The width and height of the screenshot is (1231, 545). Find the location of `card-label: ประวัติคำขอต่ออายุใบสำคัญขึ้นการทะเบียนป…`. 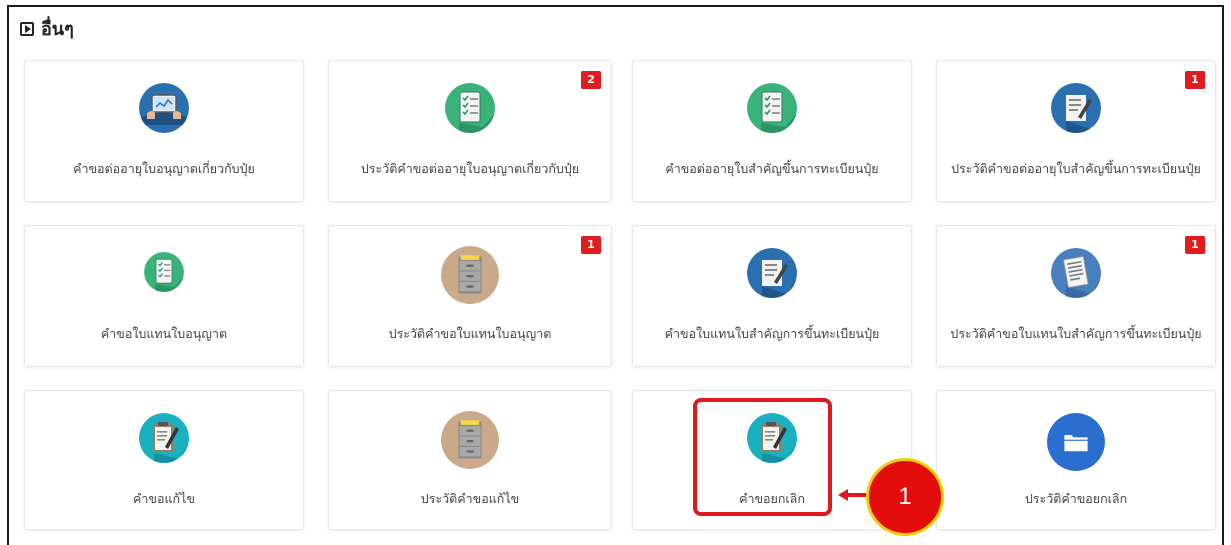

card-label: ประวัติคำขอต่ออายุใบสำคัญขึ้นการทะเบียนป… is located at coordinates (1076, 168).